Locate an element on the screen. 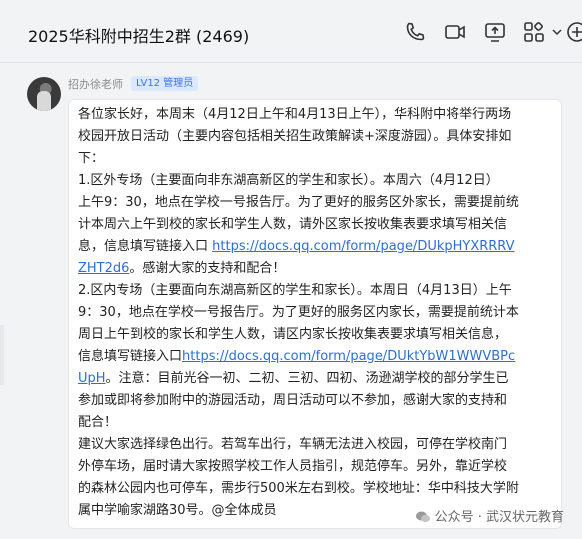 This screenshot has width=582, height=539. video-icon is located at coordinates (455, 32).